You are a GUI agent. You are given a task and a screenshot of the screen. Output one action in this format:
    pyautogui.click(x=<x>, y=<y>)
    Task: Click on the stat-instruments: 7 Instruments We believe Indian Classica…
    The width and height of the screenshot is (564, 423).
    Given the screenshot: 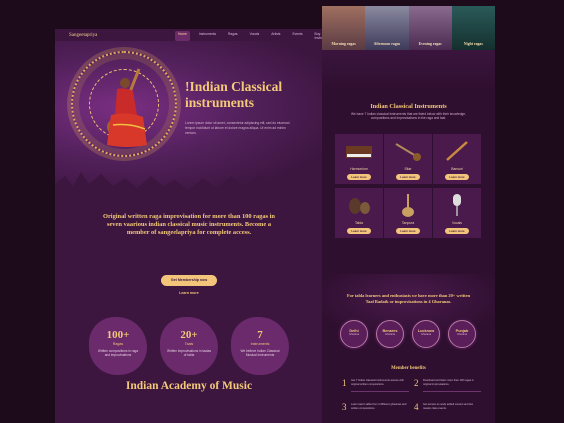 What is the action you would take?
    pyautogui.click(x=260, y=346)
    